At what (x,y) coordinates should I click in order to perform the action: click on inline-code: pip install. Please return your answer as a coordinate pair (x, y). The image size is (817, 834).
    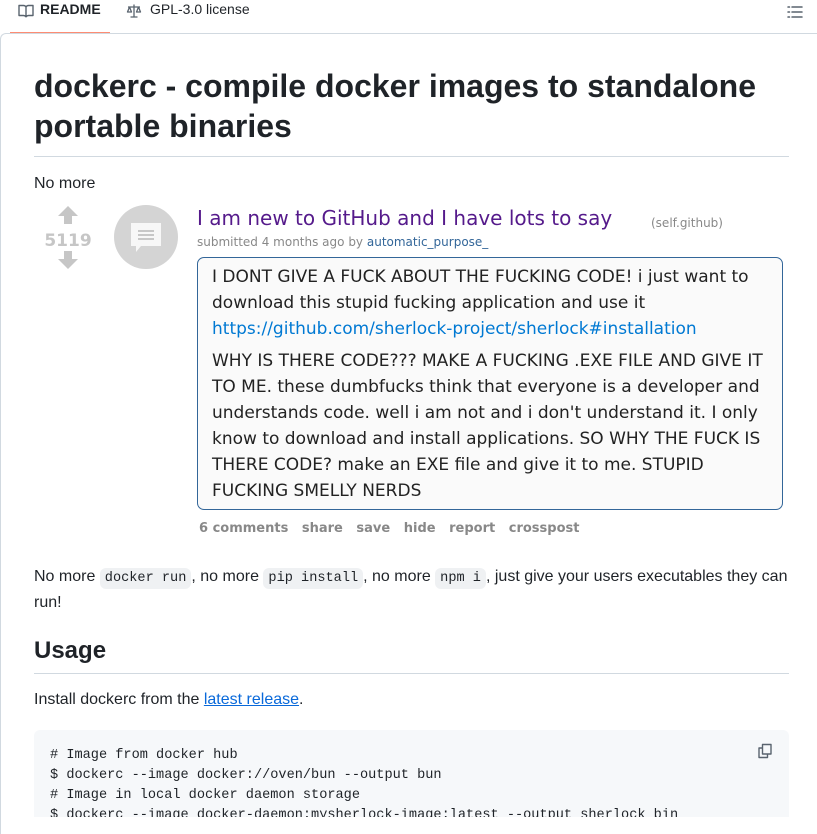
    Looking at the image, I should click on (313, 578).